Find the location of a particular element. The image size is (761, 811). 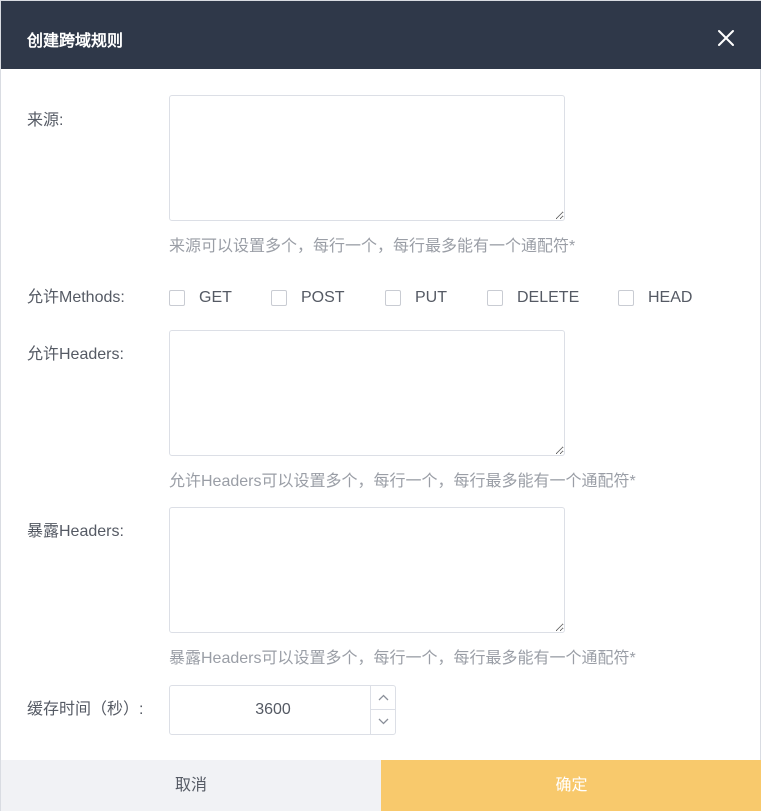

method-label: POST is located at coordinates (323, 297).